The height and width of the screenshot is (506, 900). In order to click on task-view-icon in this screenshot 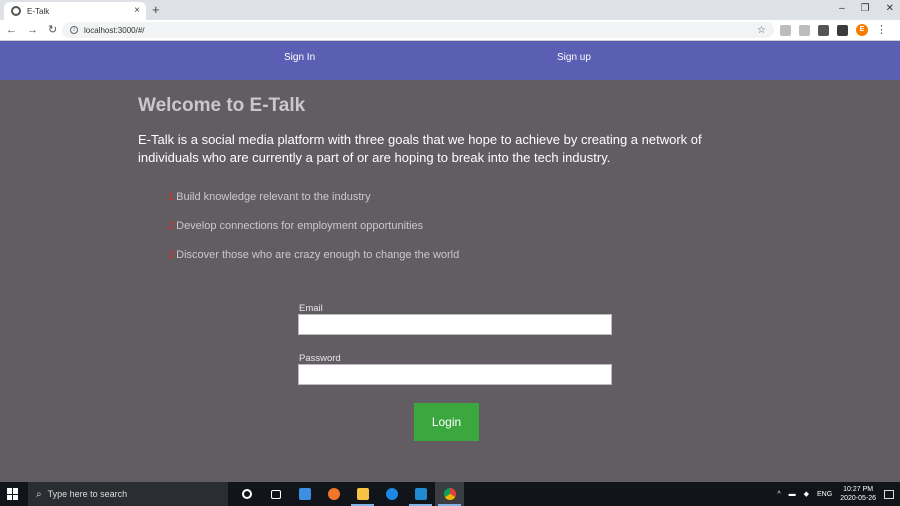, I will do `click(275, 494)`.